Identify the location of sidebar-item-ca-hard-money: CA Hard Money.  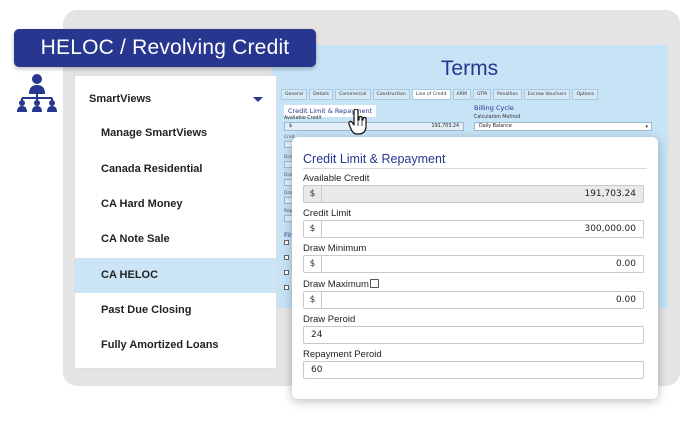
(175, 204).